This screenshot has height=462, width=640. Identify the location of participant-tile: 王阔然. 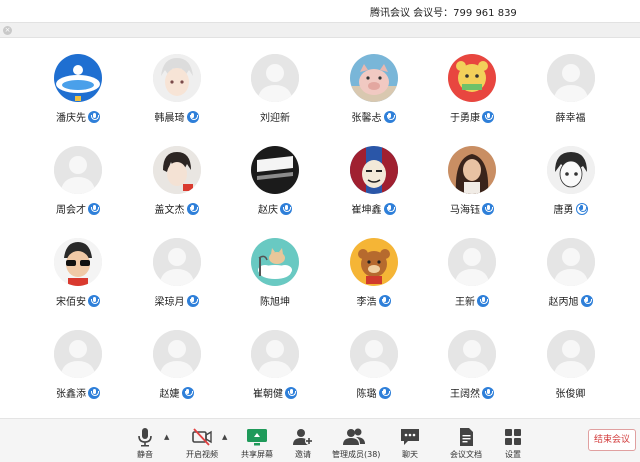
(472, 357).